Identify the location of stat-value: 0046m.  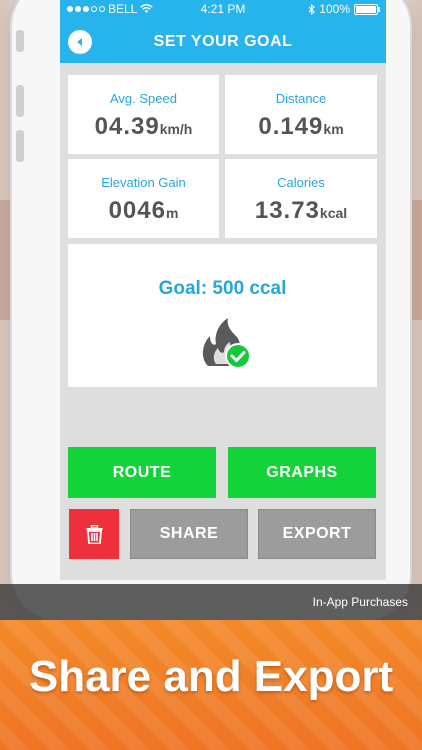
(143, 210).